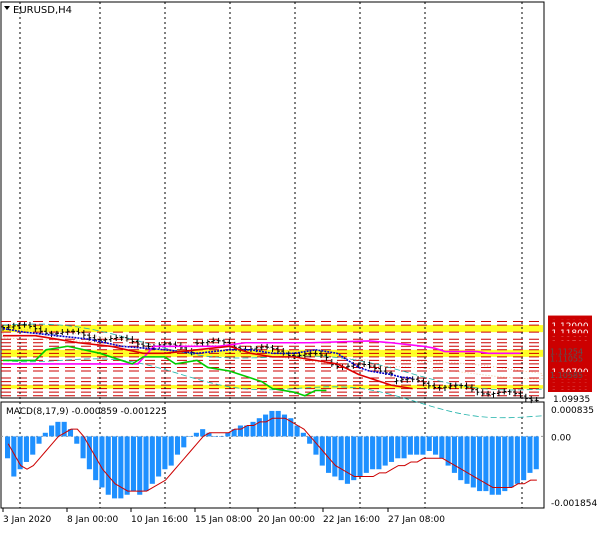 The image size is (597, 533). What do you see at coordinates (416, 520) in the screenshot?
I see `x-tick-label: 27 Jan 08:00` at bounding box center [416, 520].